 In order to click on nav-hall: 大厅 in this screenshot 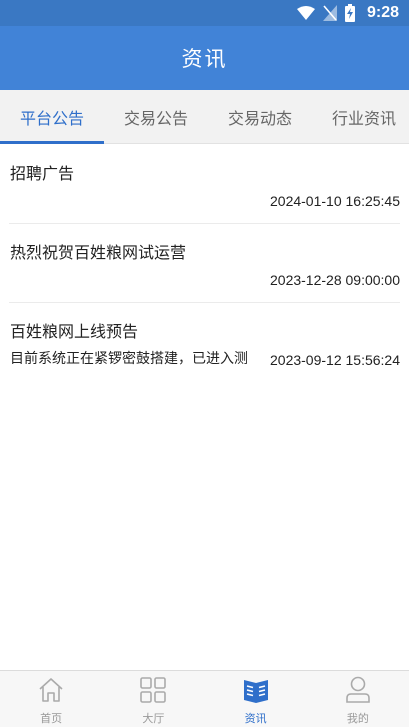, I will do `click(153, 699)`.